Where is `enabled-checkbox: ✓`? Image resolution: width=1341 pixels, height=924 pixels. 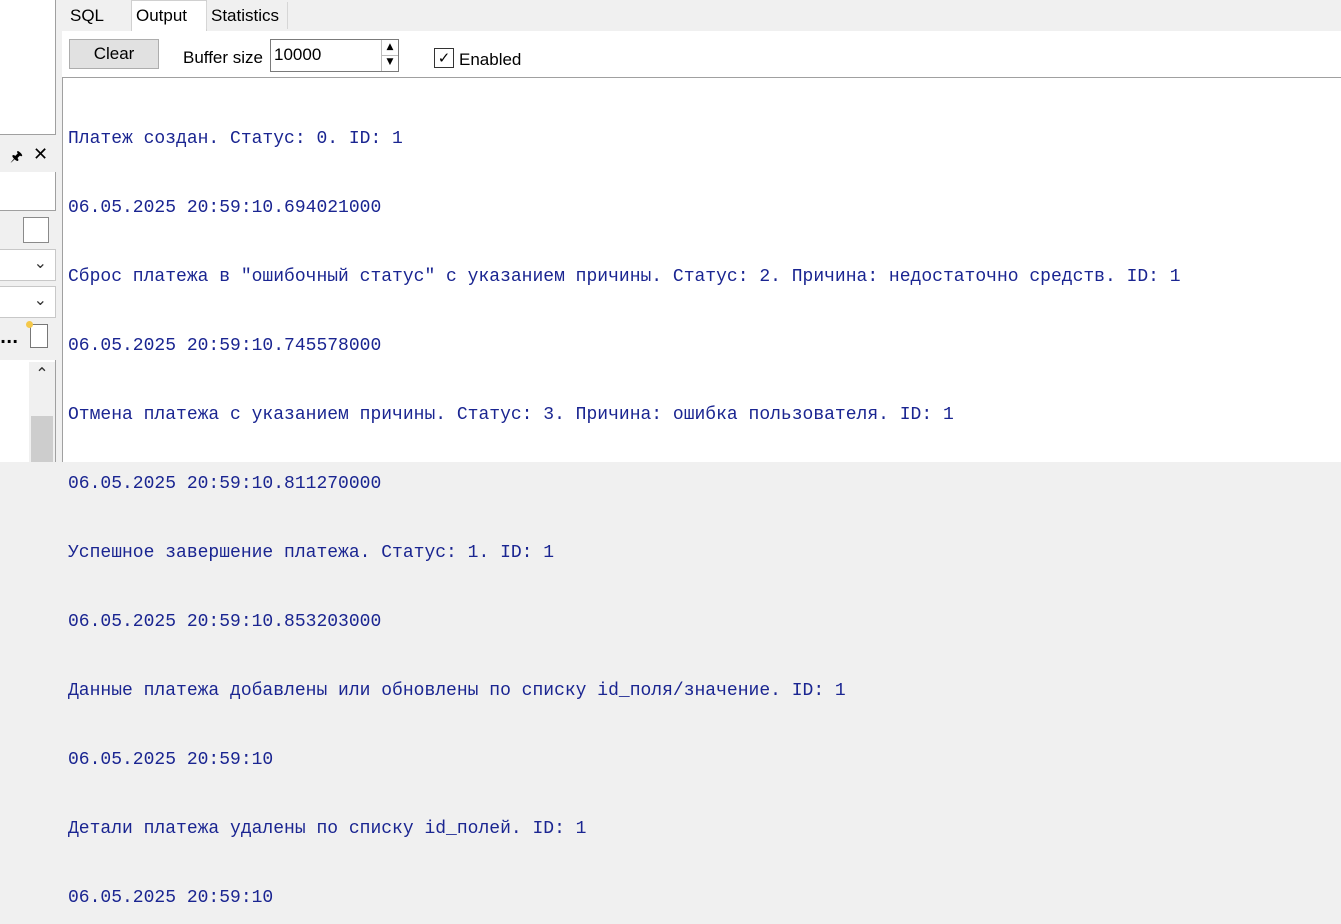
enabled-checkbox: ✓ is located at coordinates (444, 58).